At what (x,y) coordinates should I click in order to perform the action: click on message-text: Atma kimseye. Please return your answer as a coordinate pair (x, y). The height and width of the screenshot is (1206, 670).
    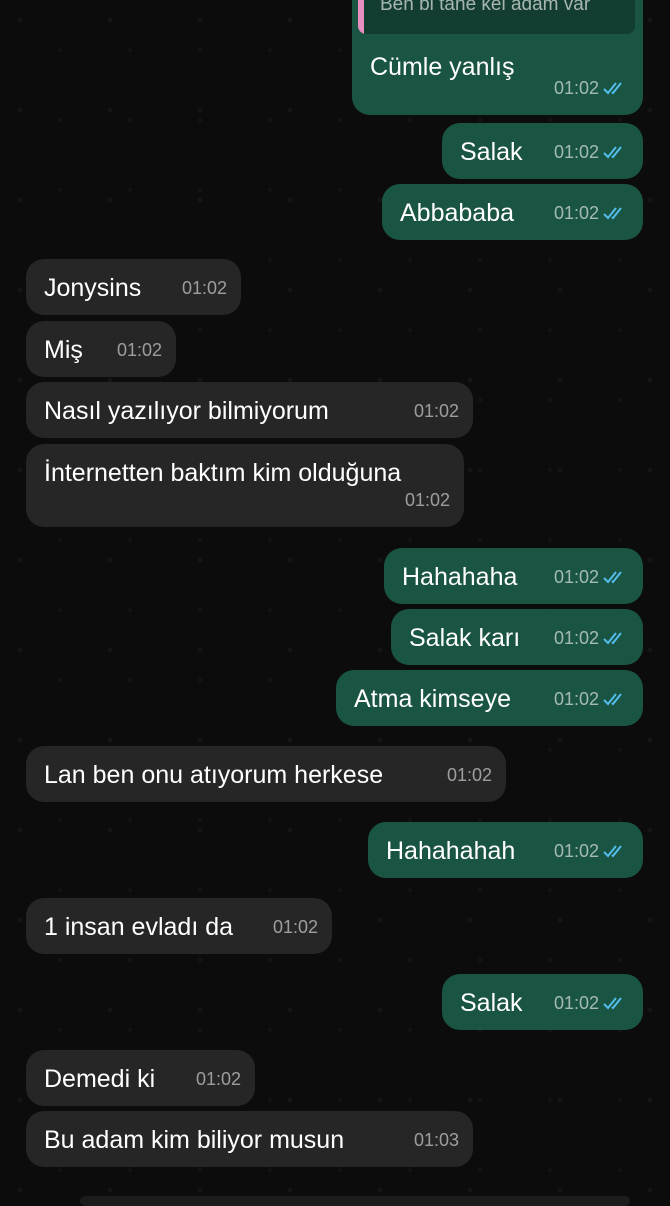
    Looking at the image, I should click on (432, 699).